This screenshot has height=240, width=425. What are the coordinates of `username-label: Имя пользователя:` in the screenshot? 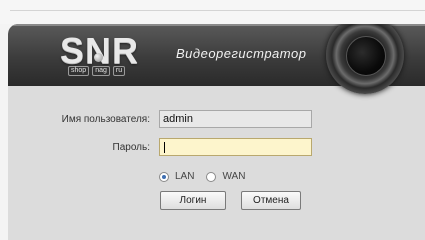 It's located at (105, 119).